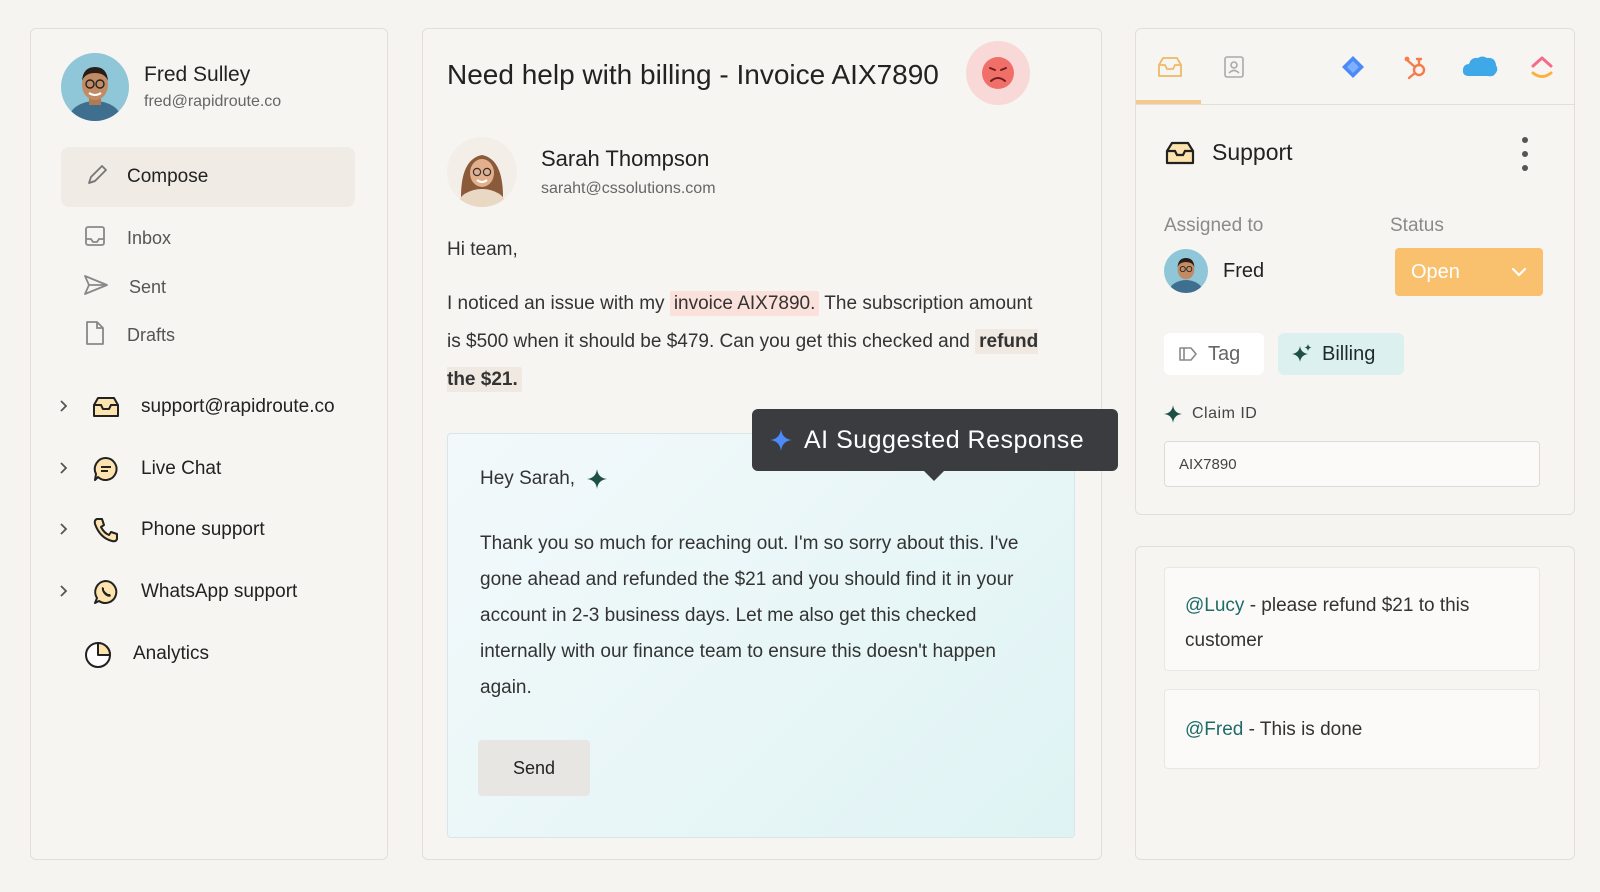 The image size is (1600, 892). I want to click on channel-phone-support: Phone support, so click(162, 530).